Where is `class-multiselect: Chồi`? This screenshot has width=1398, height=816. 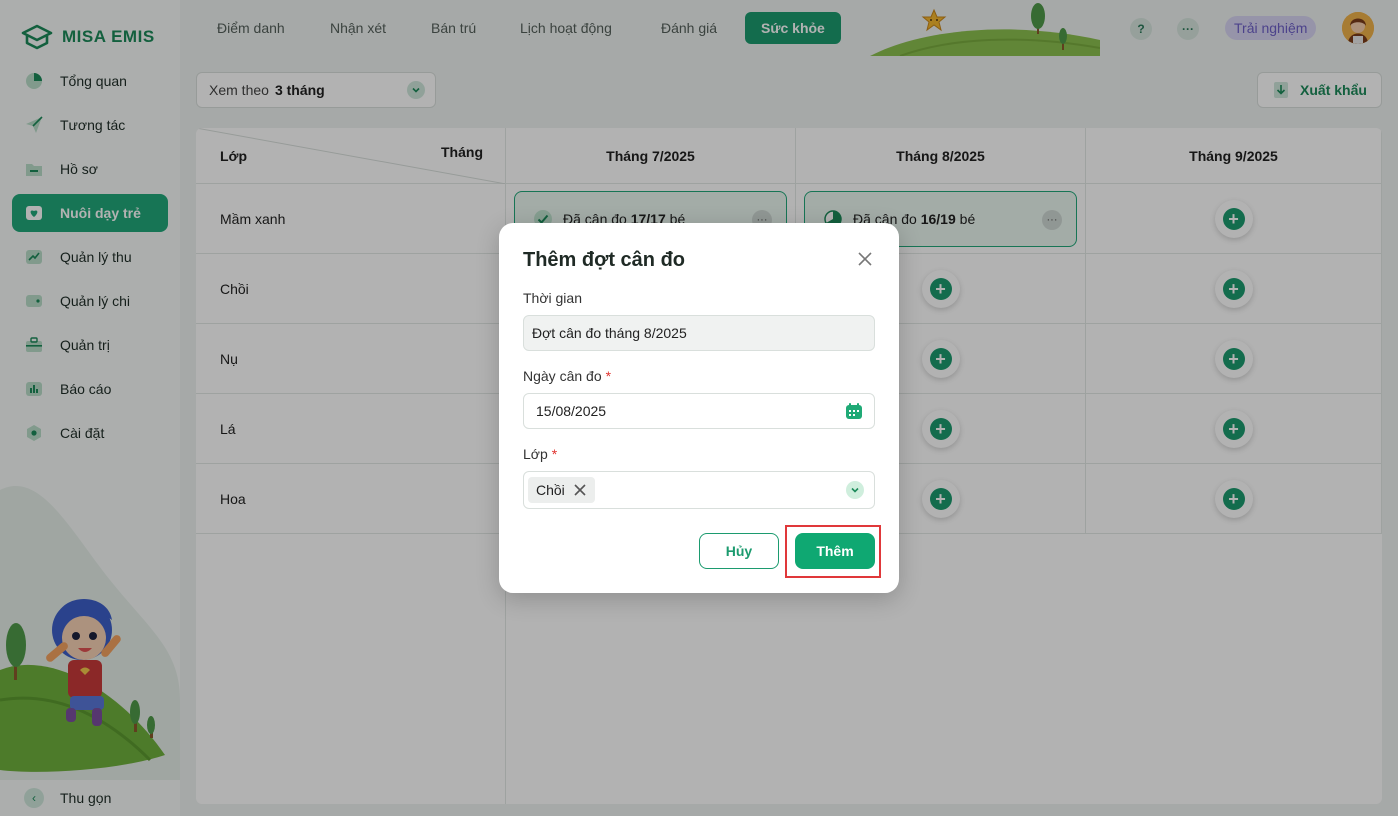 class-multiselect: Chồi is located at coordinates (699, 490).